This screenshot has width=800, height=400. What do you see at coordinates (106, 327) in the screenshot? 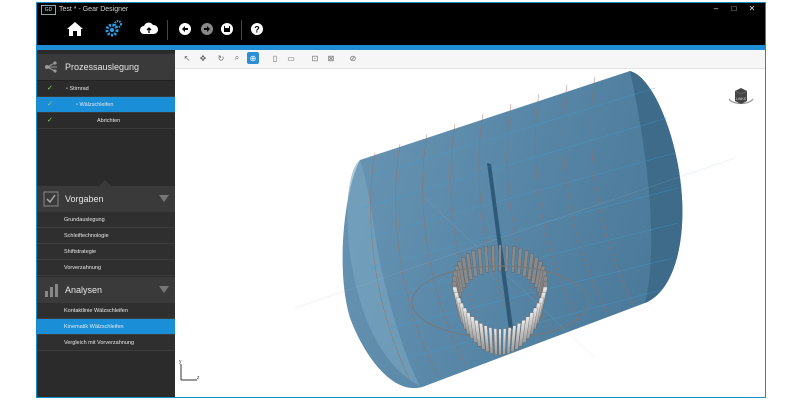
I see `nav-item-kinematik: Kinematik Wälzschleifen` at bounding box center [106, 327].